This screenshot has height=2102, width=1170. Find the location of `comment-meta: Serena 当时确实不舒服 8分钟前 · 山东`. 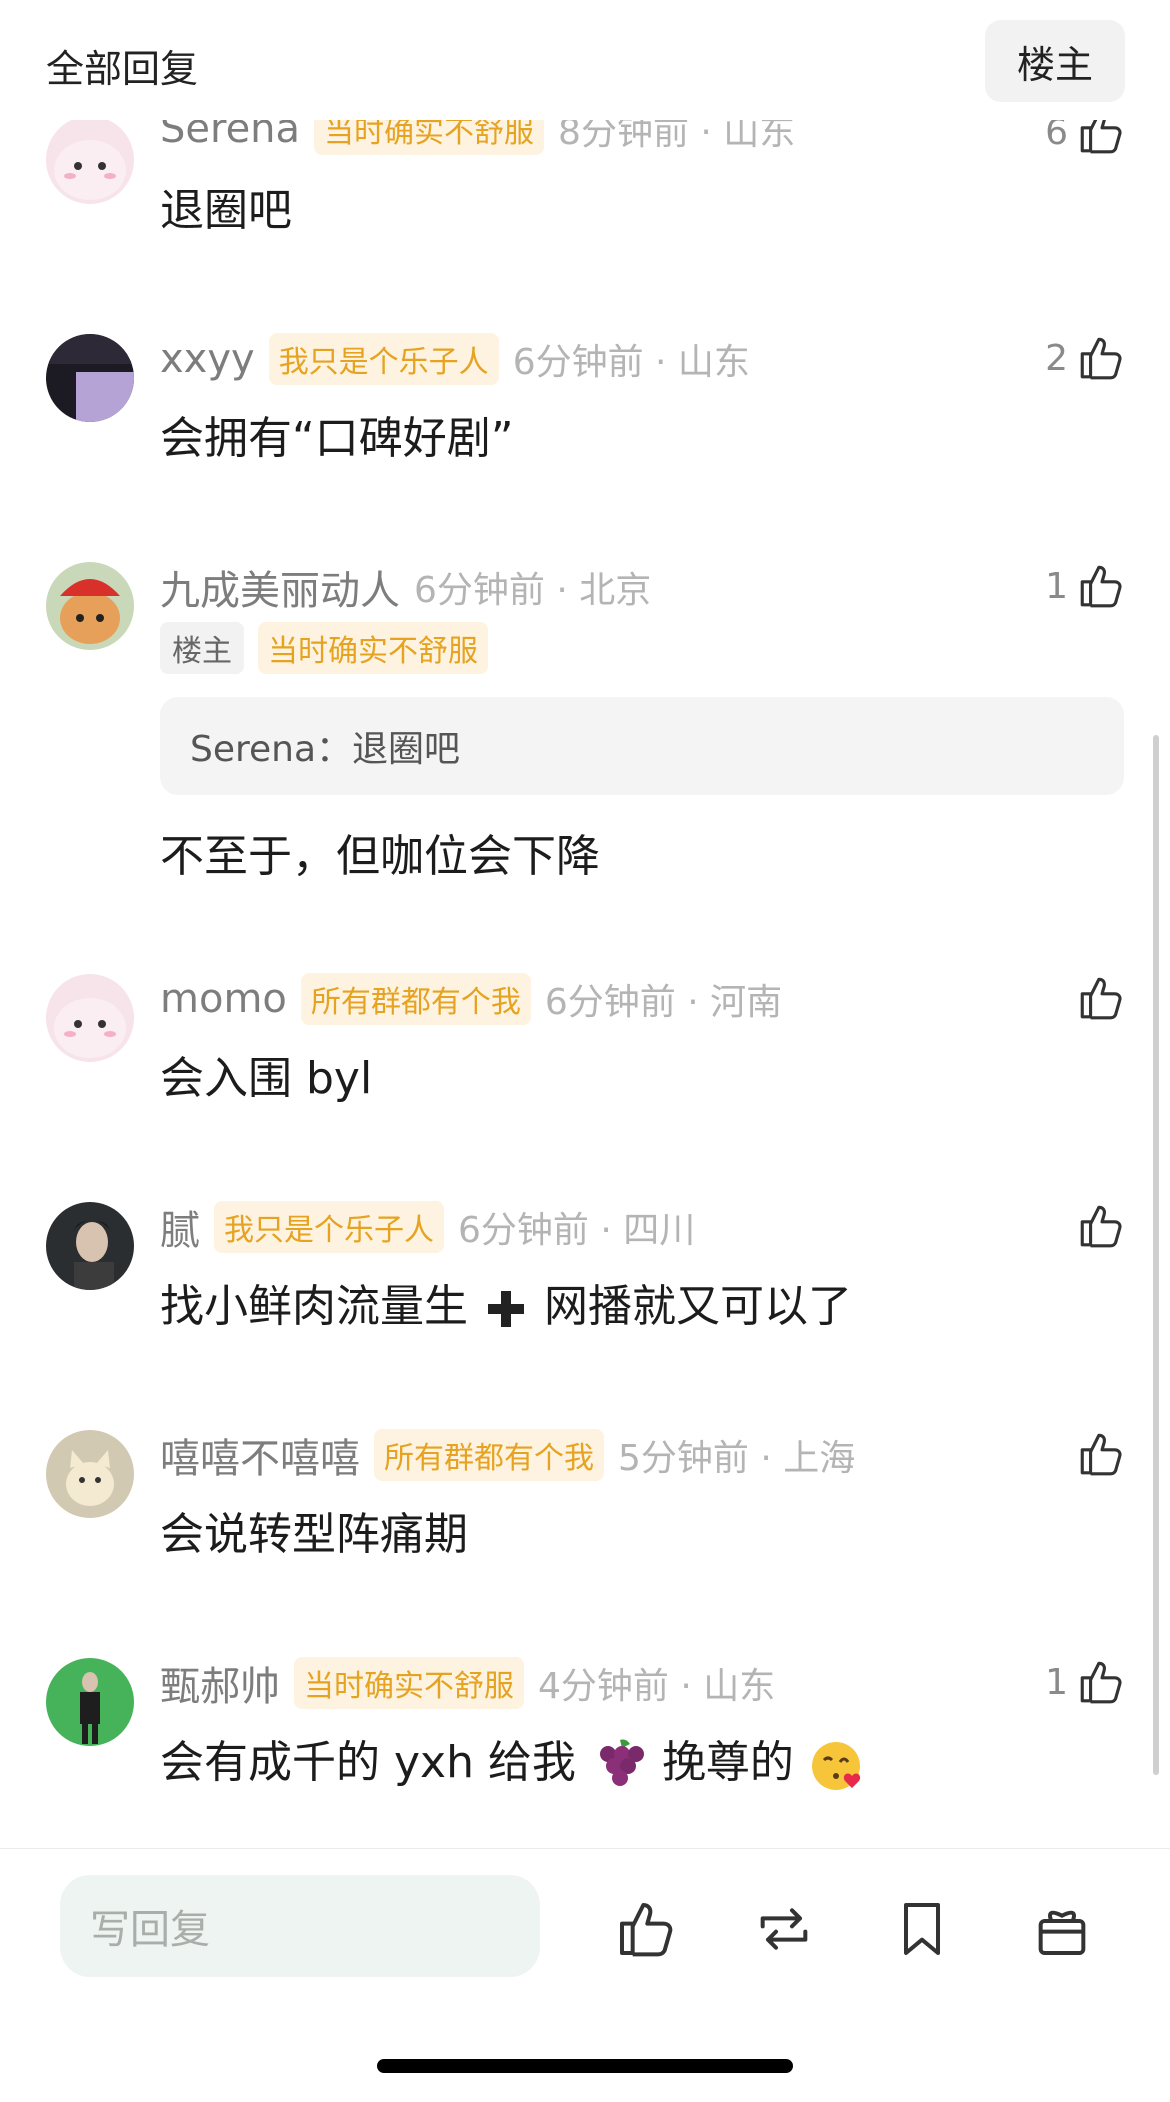

comment-meta: Serena 当时确实不舒服 8分钟前 · 山东 is located at coordinates (478, 137).